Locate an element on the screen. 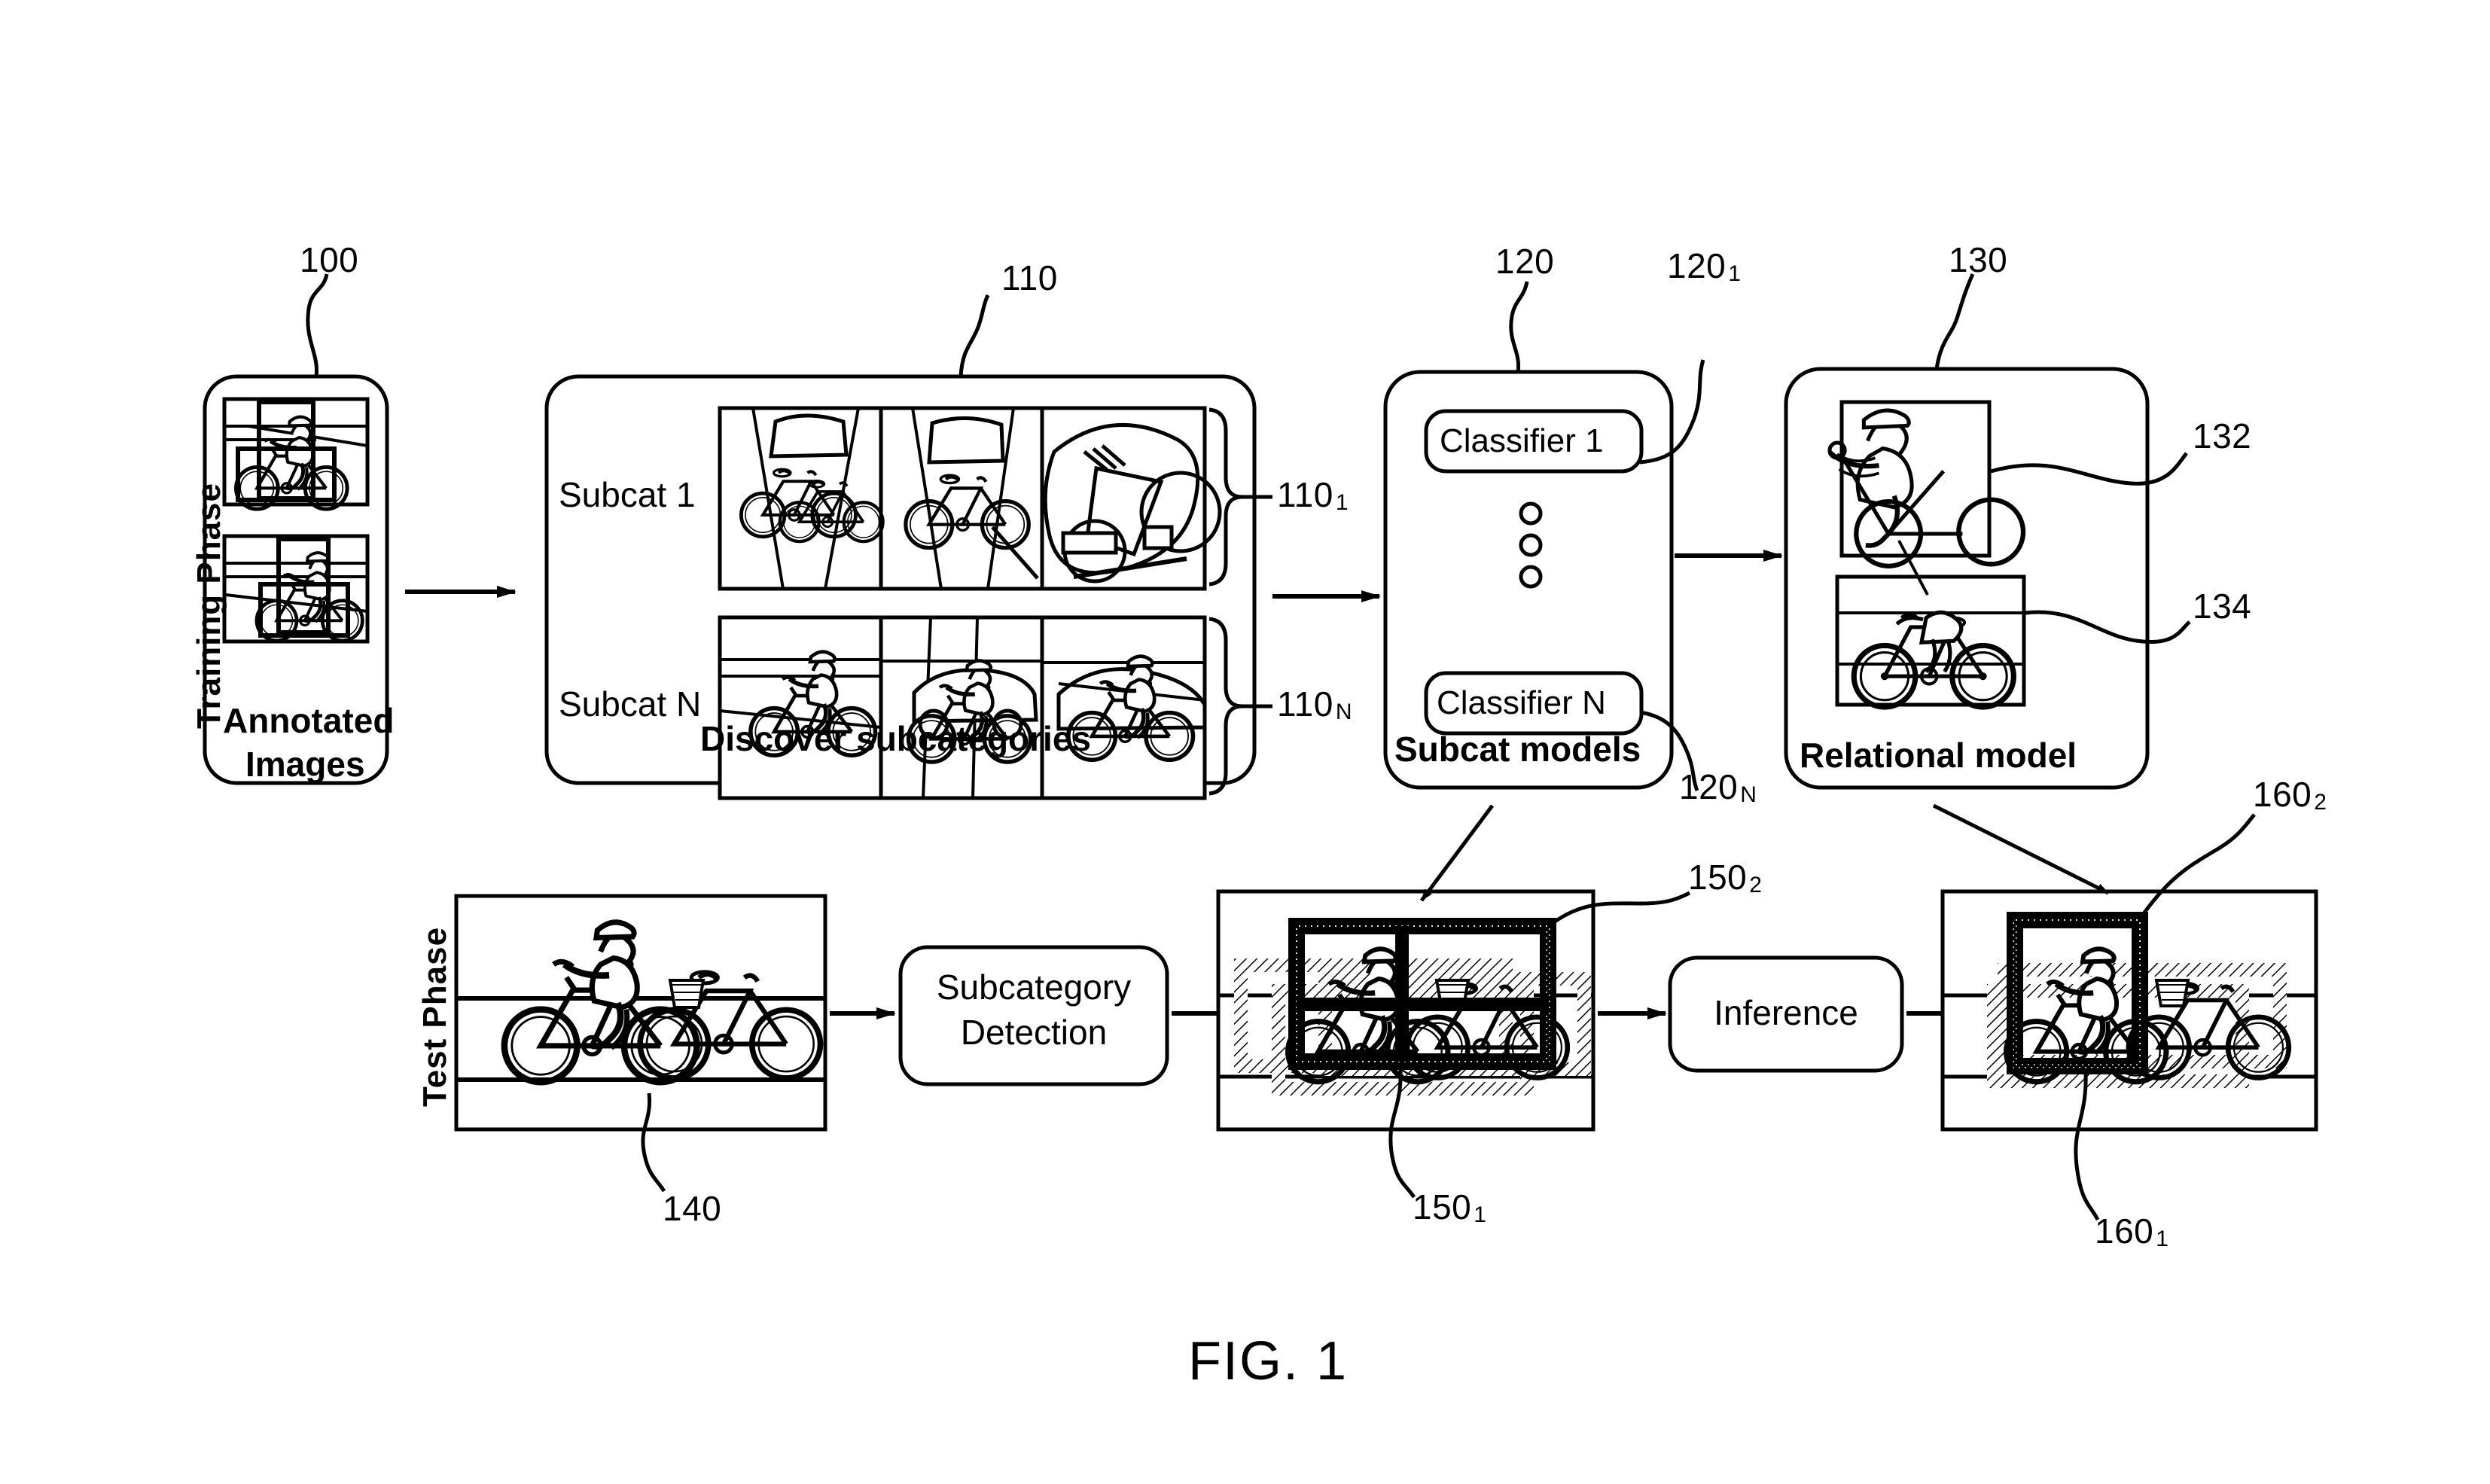 Image resolution: width=2490 pixels, height=1484 pixels. ref-110: 110 is located at coordinates (1029, 277).